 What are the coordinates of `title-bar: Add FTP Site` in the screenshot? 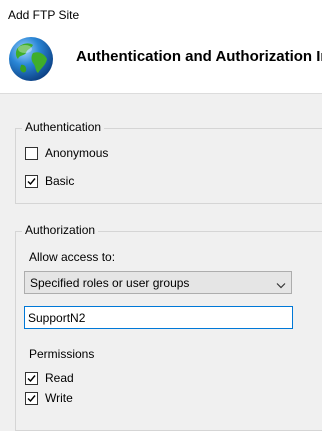 It's located at (161, 15).